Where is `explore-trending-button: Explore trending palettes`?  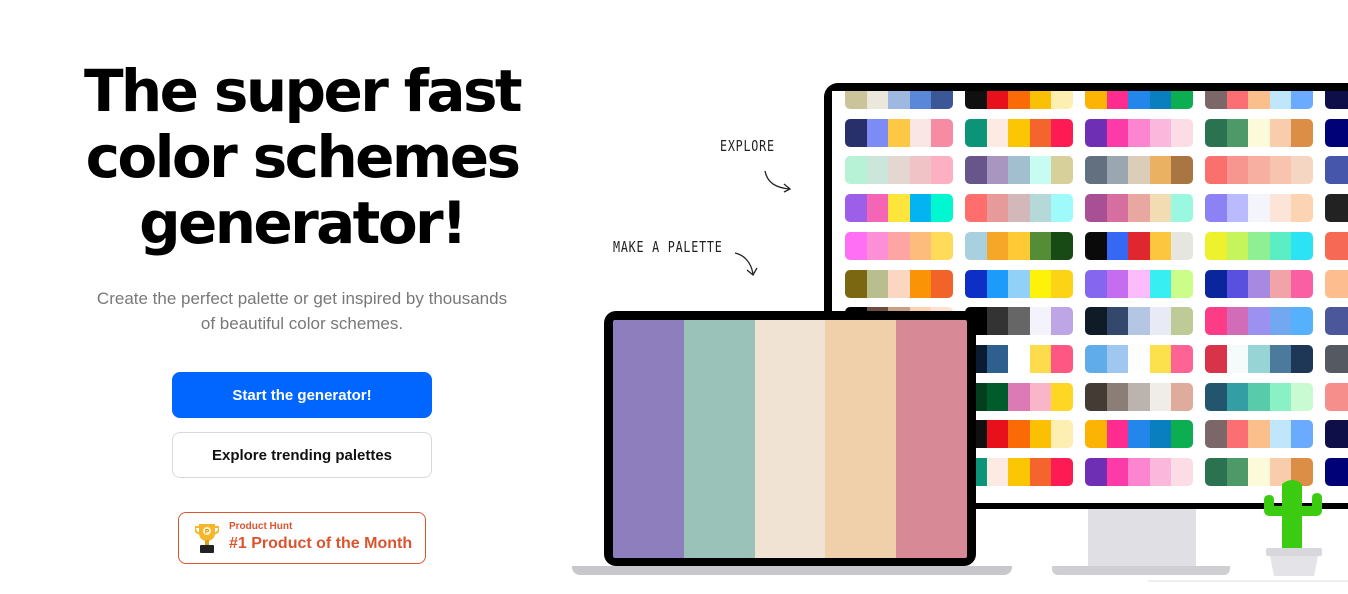
explore-trending-button: Explore trending palettes is located at coordinates (302, 455).